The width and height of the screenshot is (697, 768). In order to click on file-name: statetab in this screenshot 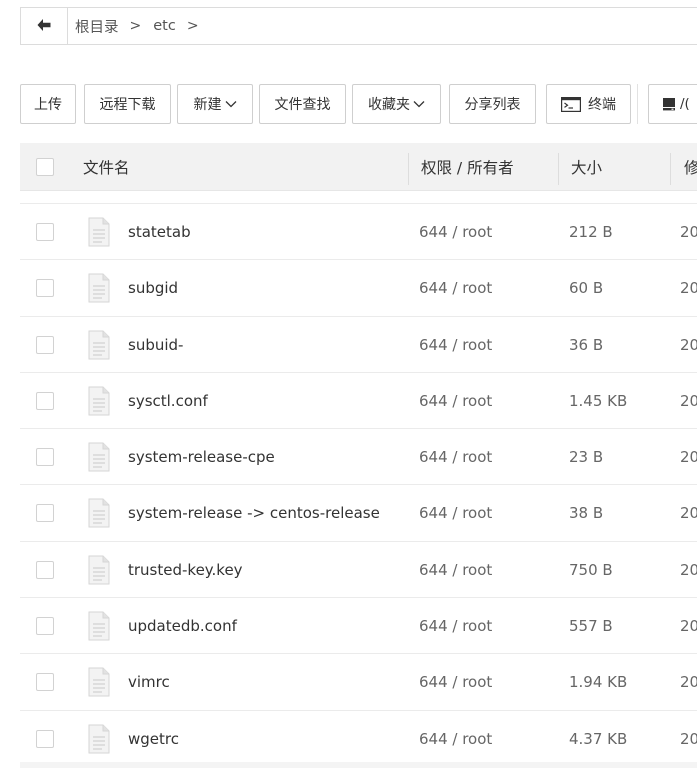, I will do `click(159, 232)`.